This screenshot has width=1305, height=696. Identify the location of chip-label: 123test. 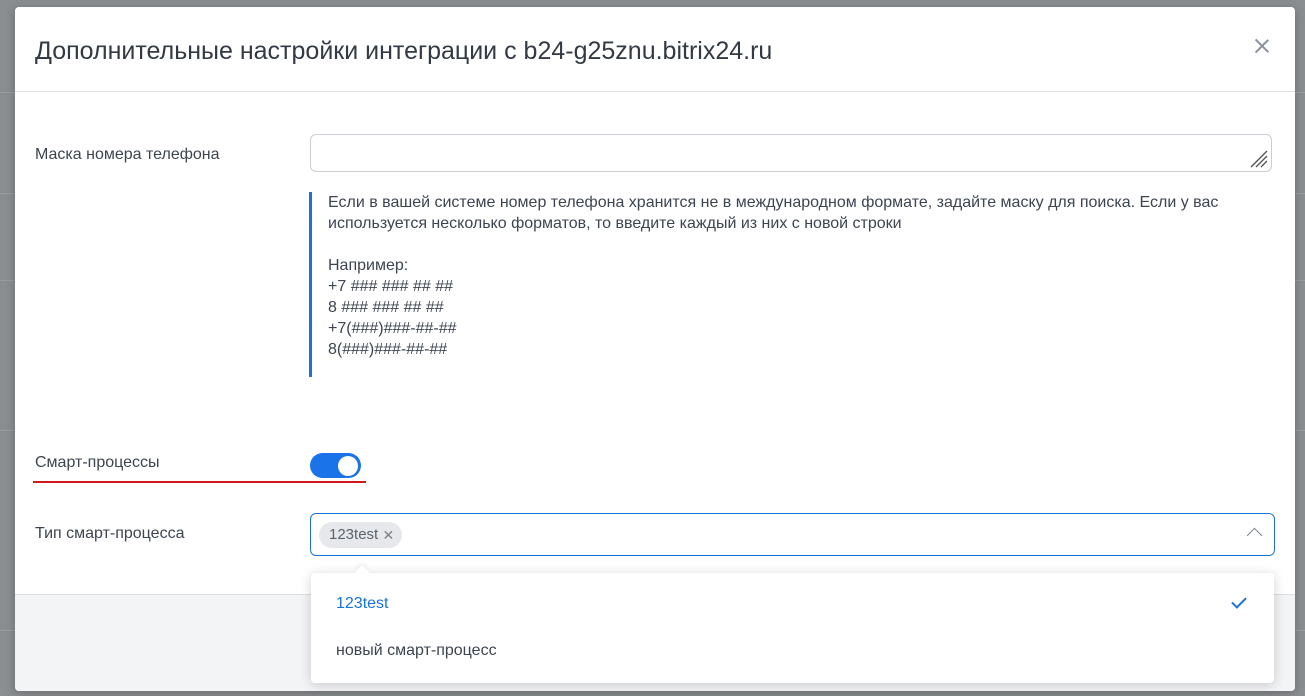
(354, 534).